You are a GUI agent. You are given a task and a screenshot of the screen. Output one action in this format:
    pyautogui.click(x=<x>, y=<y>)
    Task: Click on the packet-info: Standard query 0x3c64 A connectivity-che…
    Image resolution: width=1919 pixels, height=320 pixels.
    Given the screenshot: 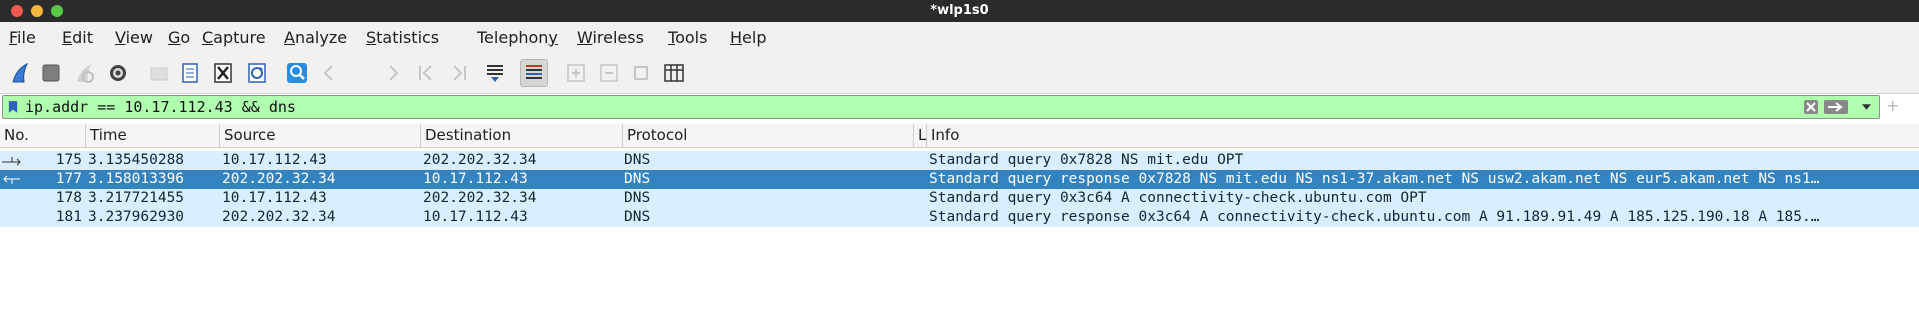 What is the action you would take?
    pyautogui.click(x=1178, y=198)
    